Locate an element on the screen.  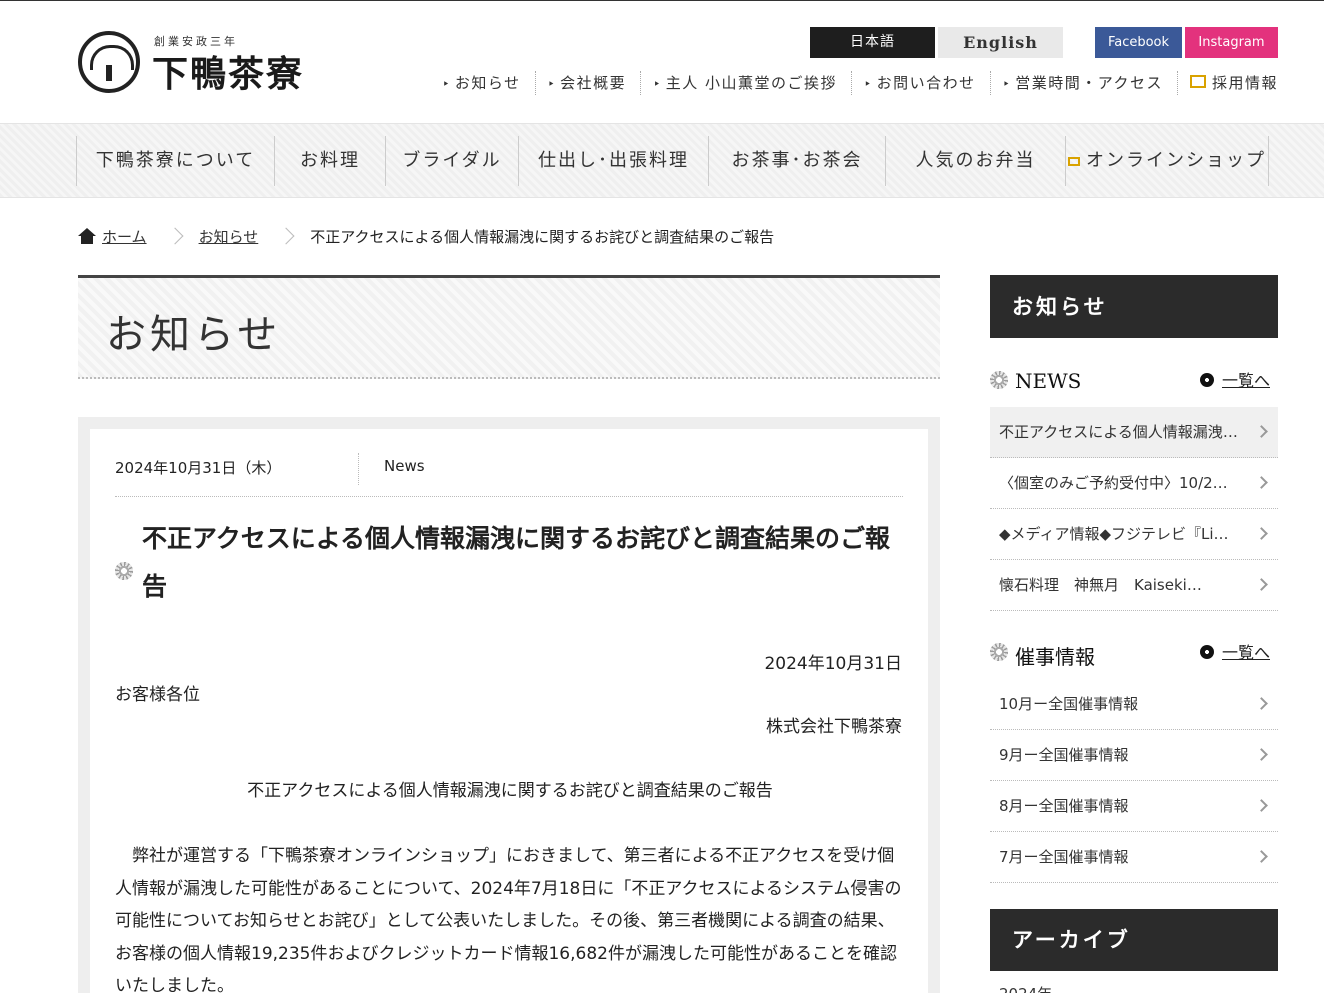
lang-japanese-button: 日本語 is located at coordinates (872, 42).